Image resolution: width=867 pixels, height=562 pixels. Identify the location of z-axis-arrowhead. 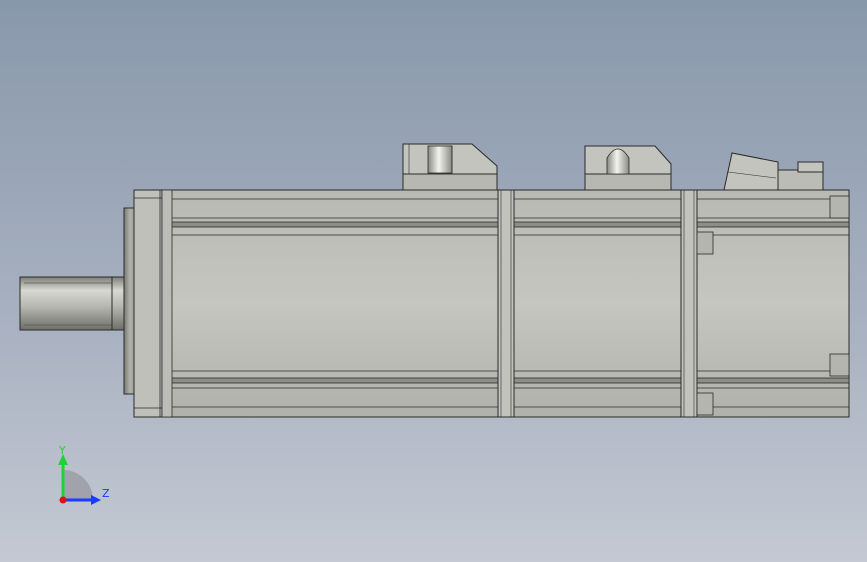
(96, 500).